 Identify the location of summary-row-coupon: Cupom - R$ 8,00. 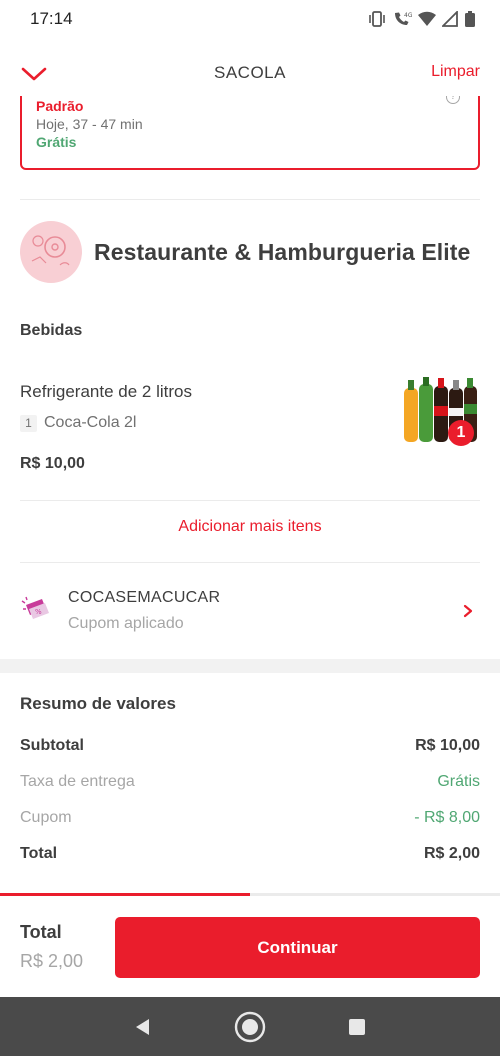
(250, 818).